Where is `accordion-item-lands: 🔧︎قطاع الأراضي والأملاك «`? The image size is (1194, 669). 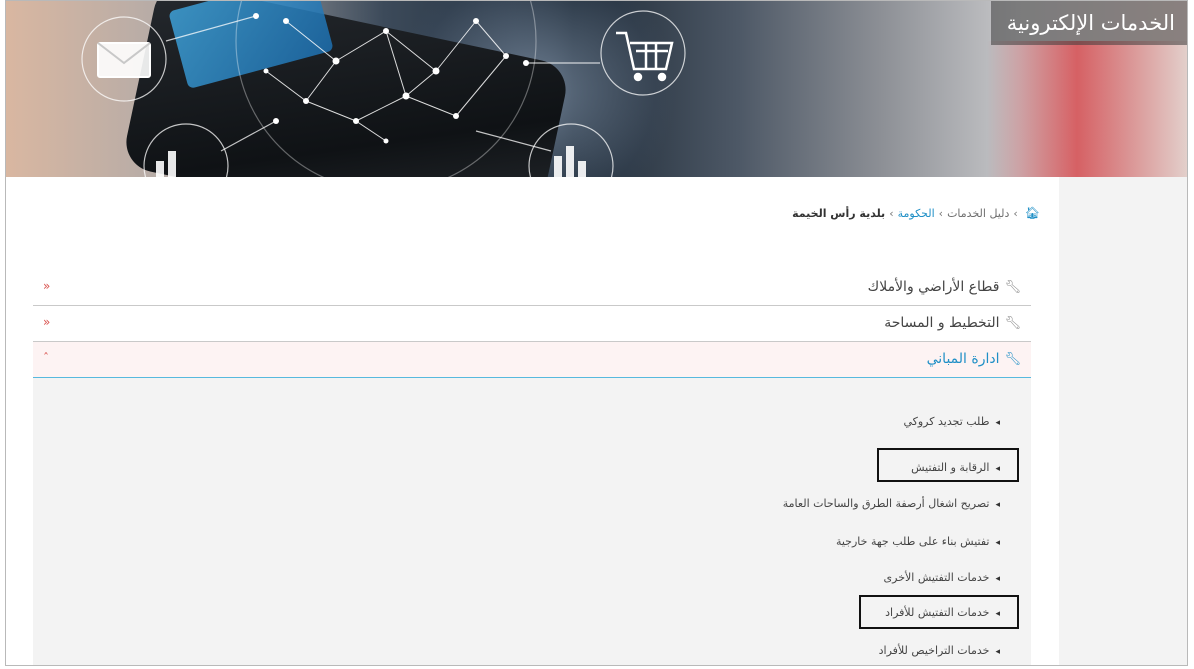 accordion-item-lands: 🔧︎قطاع الأراضي والأملاك « is located at coordinates (532, 288).